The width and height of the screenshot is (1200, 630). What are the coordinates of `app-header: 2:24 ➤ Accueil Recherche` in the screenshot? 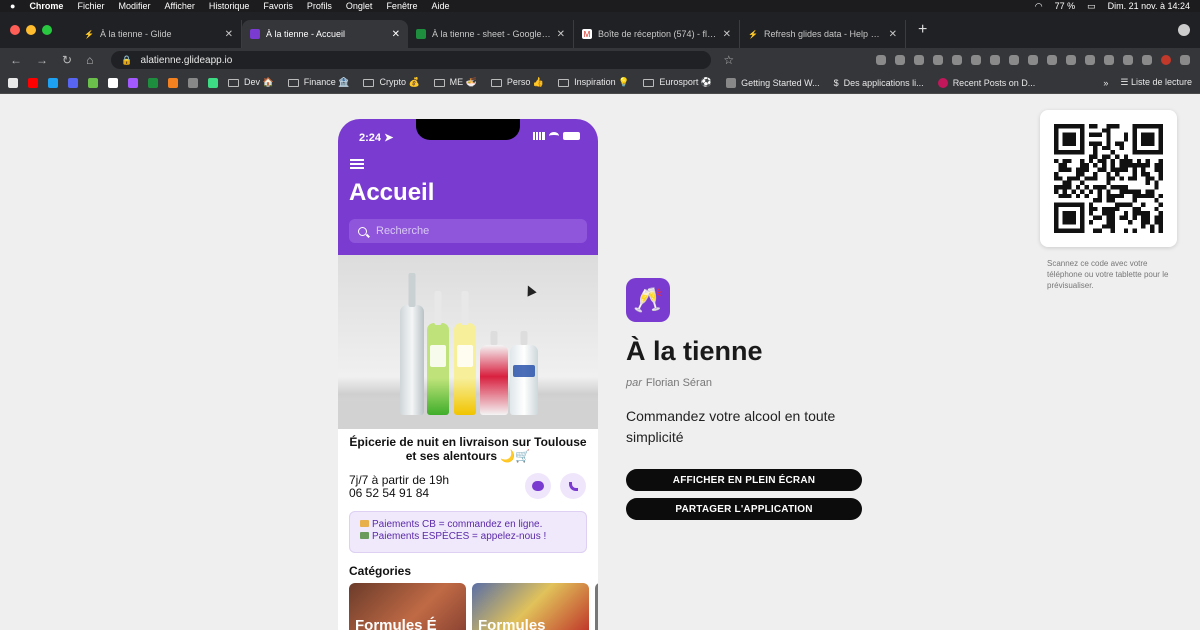 It's located at (468, 187).